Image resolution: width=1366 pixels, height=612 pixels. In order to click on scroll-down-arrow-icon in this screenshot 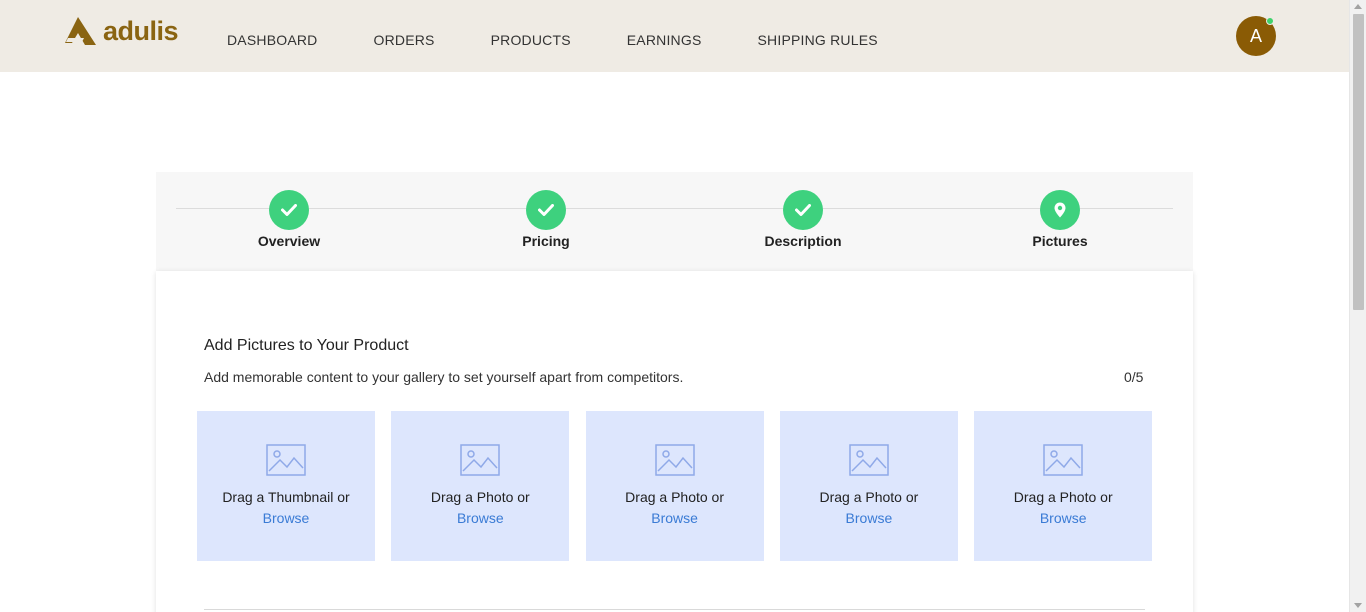, I will do `click(1358, 605)`.